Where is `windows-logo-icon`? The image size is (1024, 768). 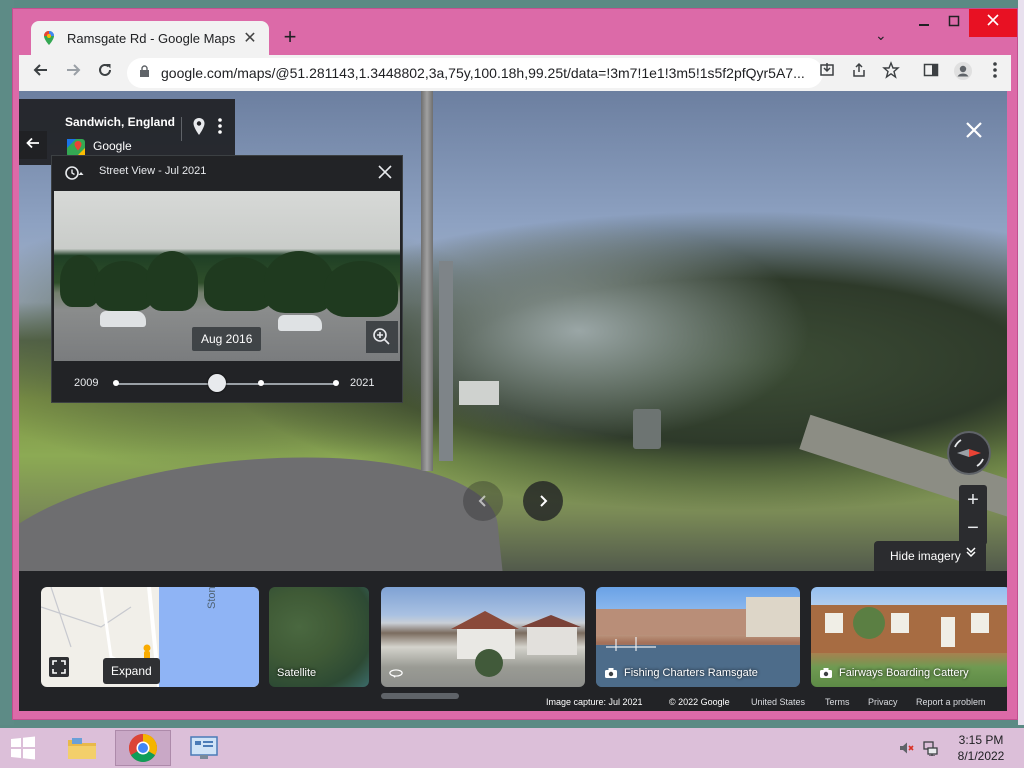
windows-logo-icon is located at coordinates (23, 748).